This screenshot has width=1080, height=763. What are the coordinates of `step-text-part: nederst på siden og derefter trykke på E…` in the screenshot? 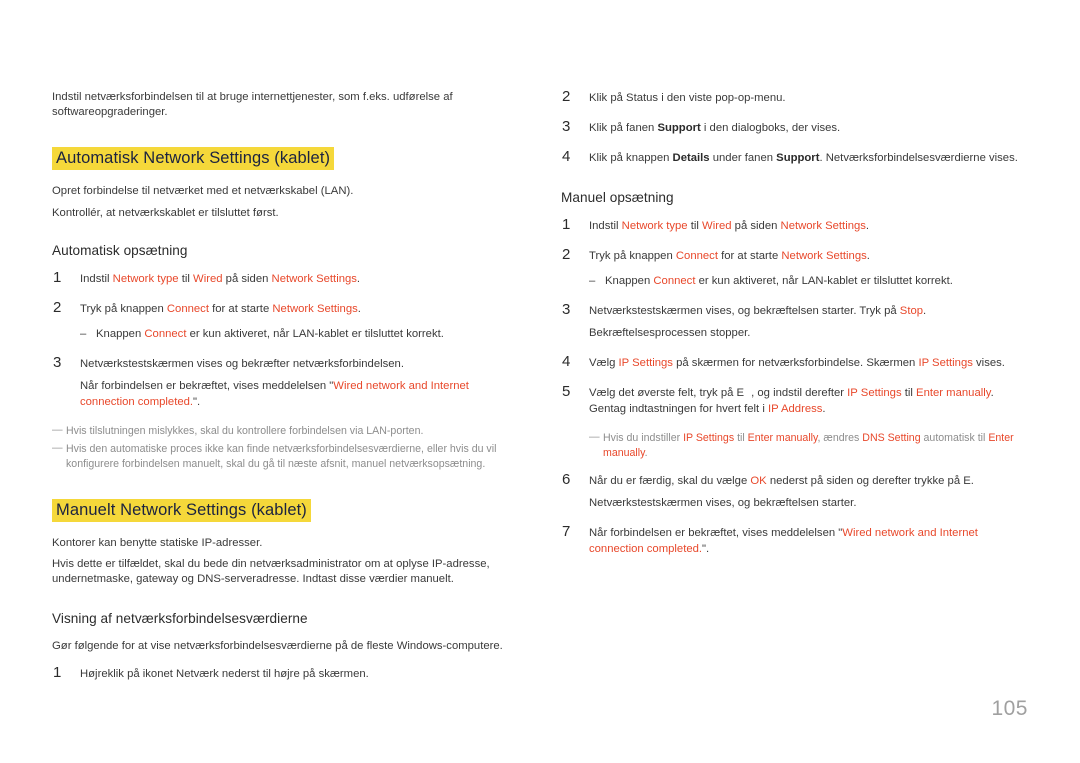 It's located at (870, 481).